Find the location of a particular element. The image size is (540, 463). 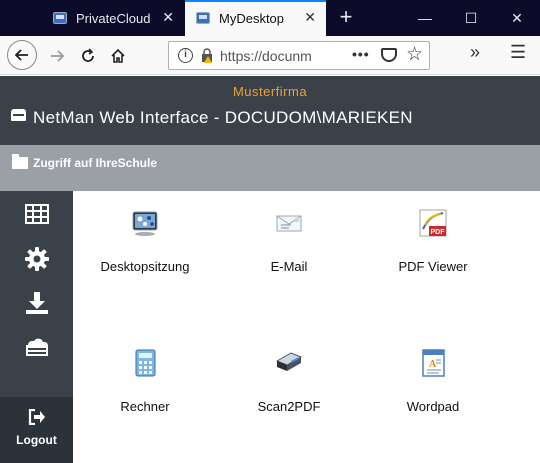

tab-title: MyDesktop is located at coordinates (252, 18).